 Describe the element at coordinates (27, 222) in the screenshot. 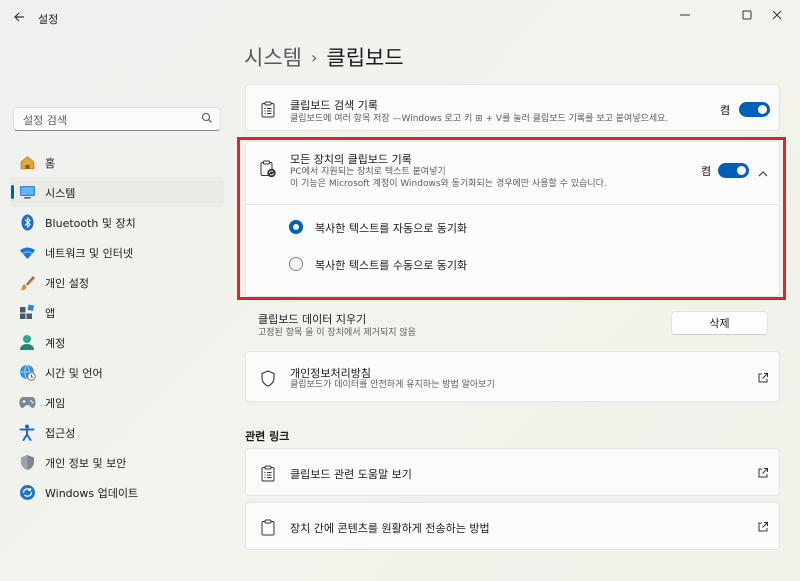

I see `bluetooth-icon` at that location.